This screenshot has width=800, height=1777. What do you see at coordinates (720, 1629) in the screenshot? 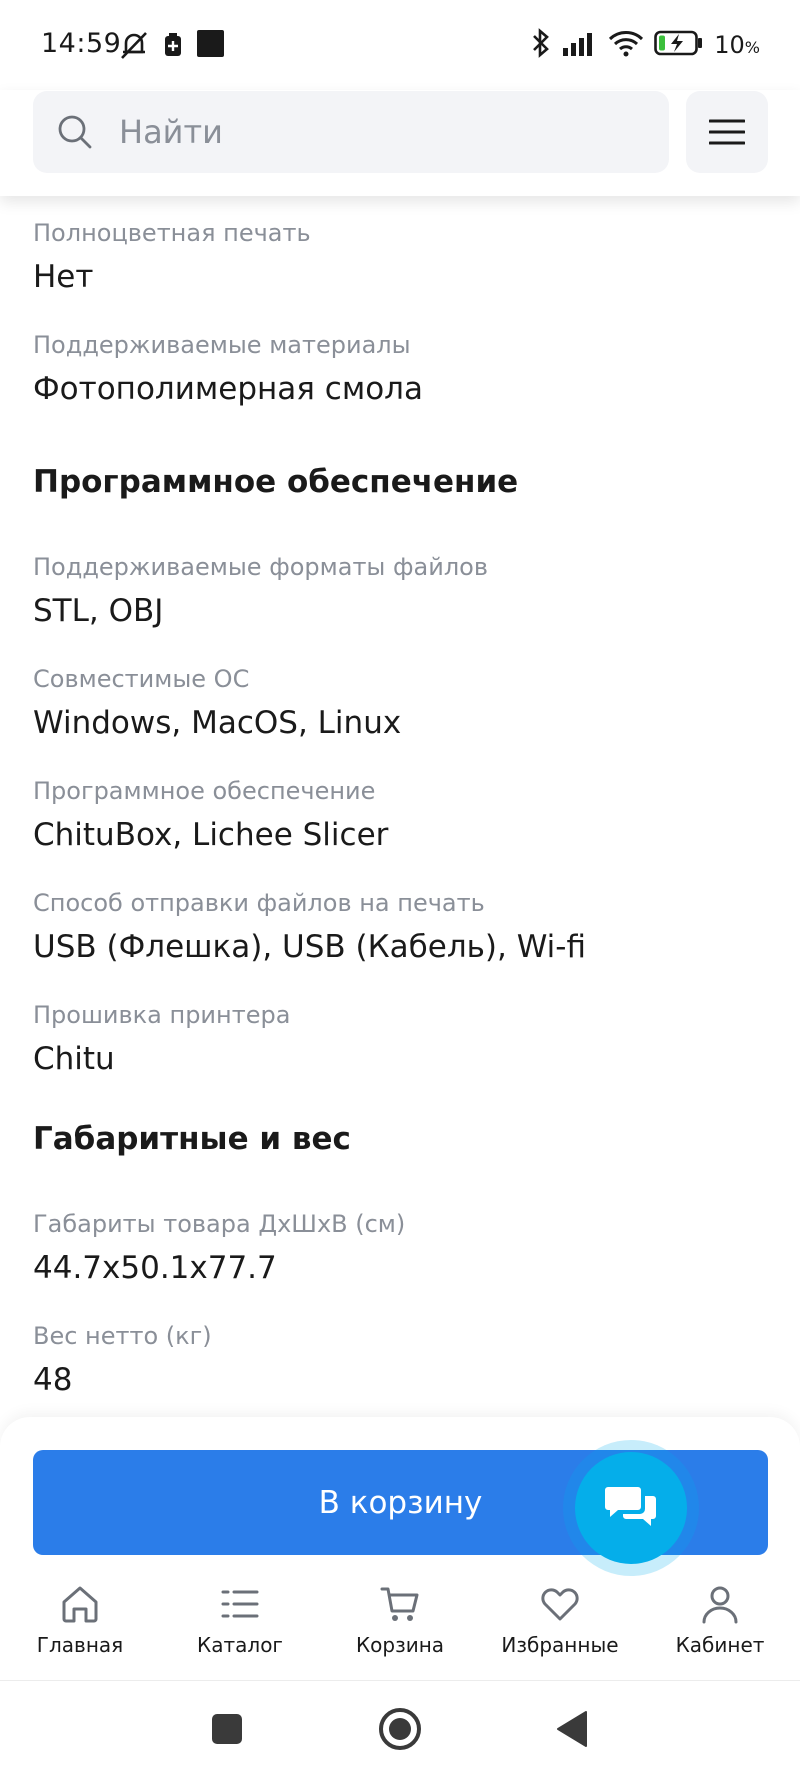
I see `nav-item-profile: Кабинет` at bounding box center [720, 1629].